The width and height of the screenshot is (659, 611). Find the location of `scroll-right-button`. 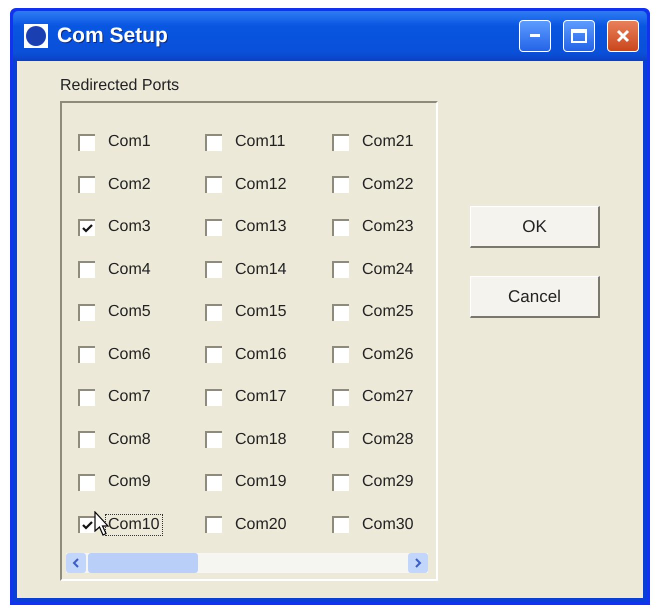

scroll-right-button is located at coordinates (418, 563).